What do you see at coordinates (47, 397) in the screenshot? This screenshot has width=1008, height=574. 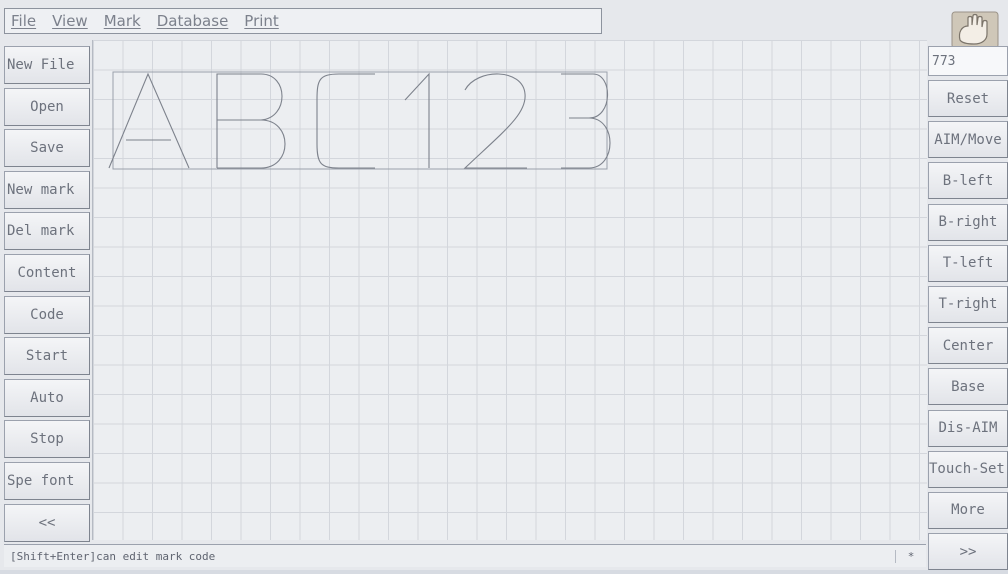 I see `left-button-auto: Auto` at bounding box center [47, 397].